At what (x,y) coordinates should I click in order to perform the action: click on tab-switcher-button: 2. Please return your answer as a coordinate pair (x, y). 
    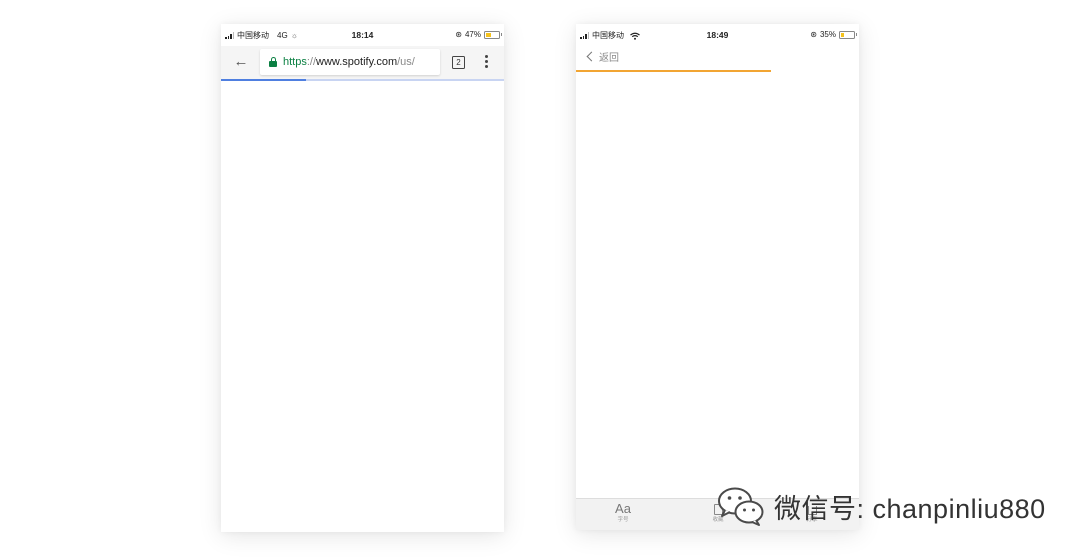
    Looking at the image, I should click on (458, 62).